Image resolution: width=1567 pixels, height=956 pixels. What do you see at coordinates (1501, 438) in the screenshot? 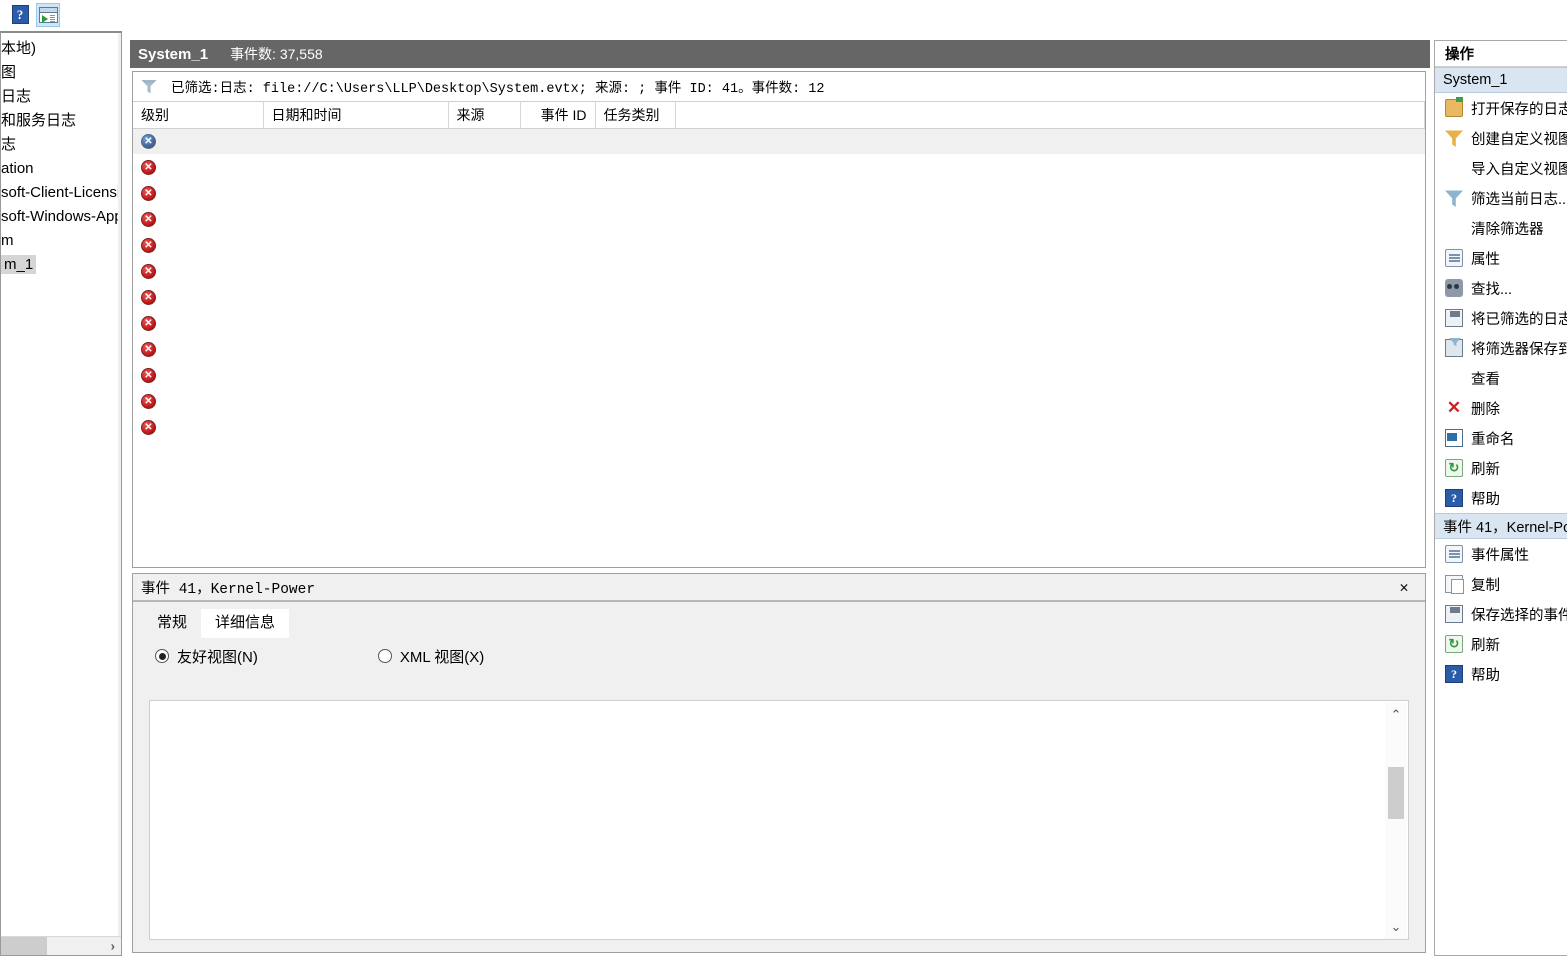
I see `action-item: 重命名` at bounding box center [1501, 438].